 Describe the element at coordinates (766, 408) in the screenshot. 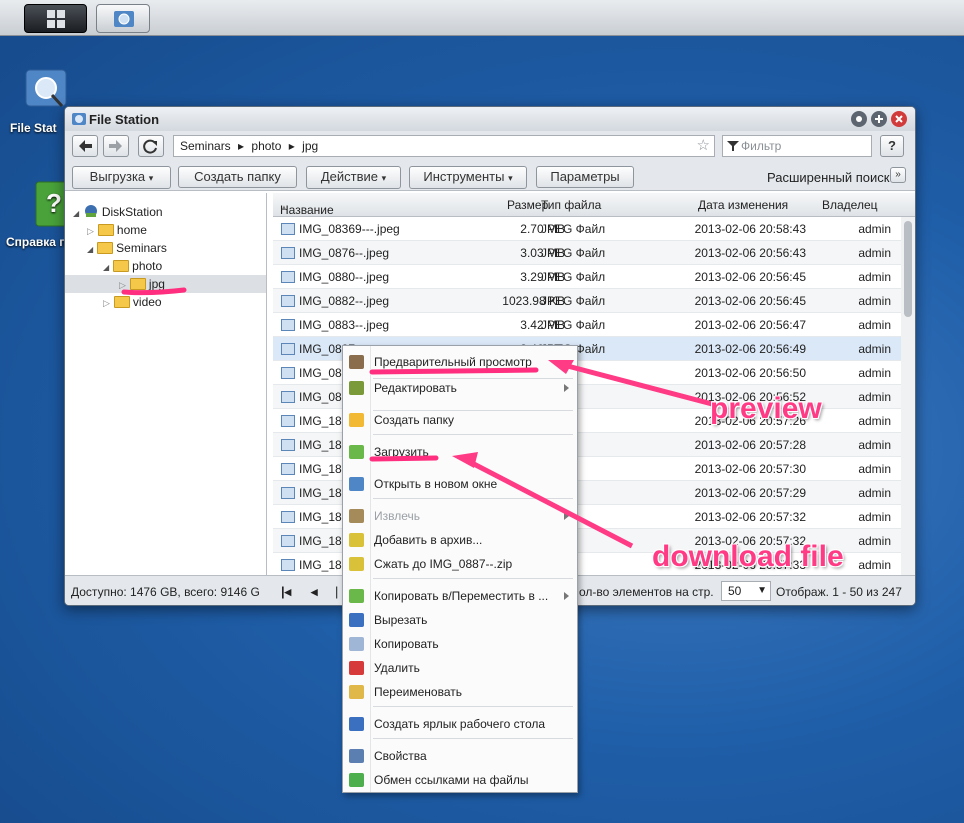

I see `annotation-preview: preview` at that location.